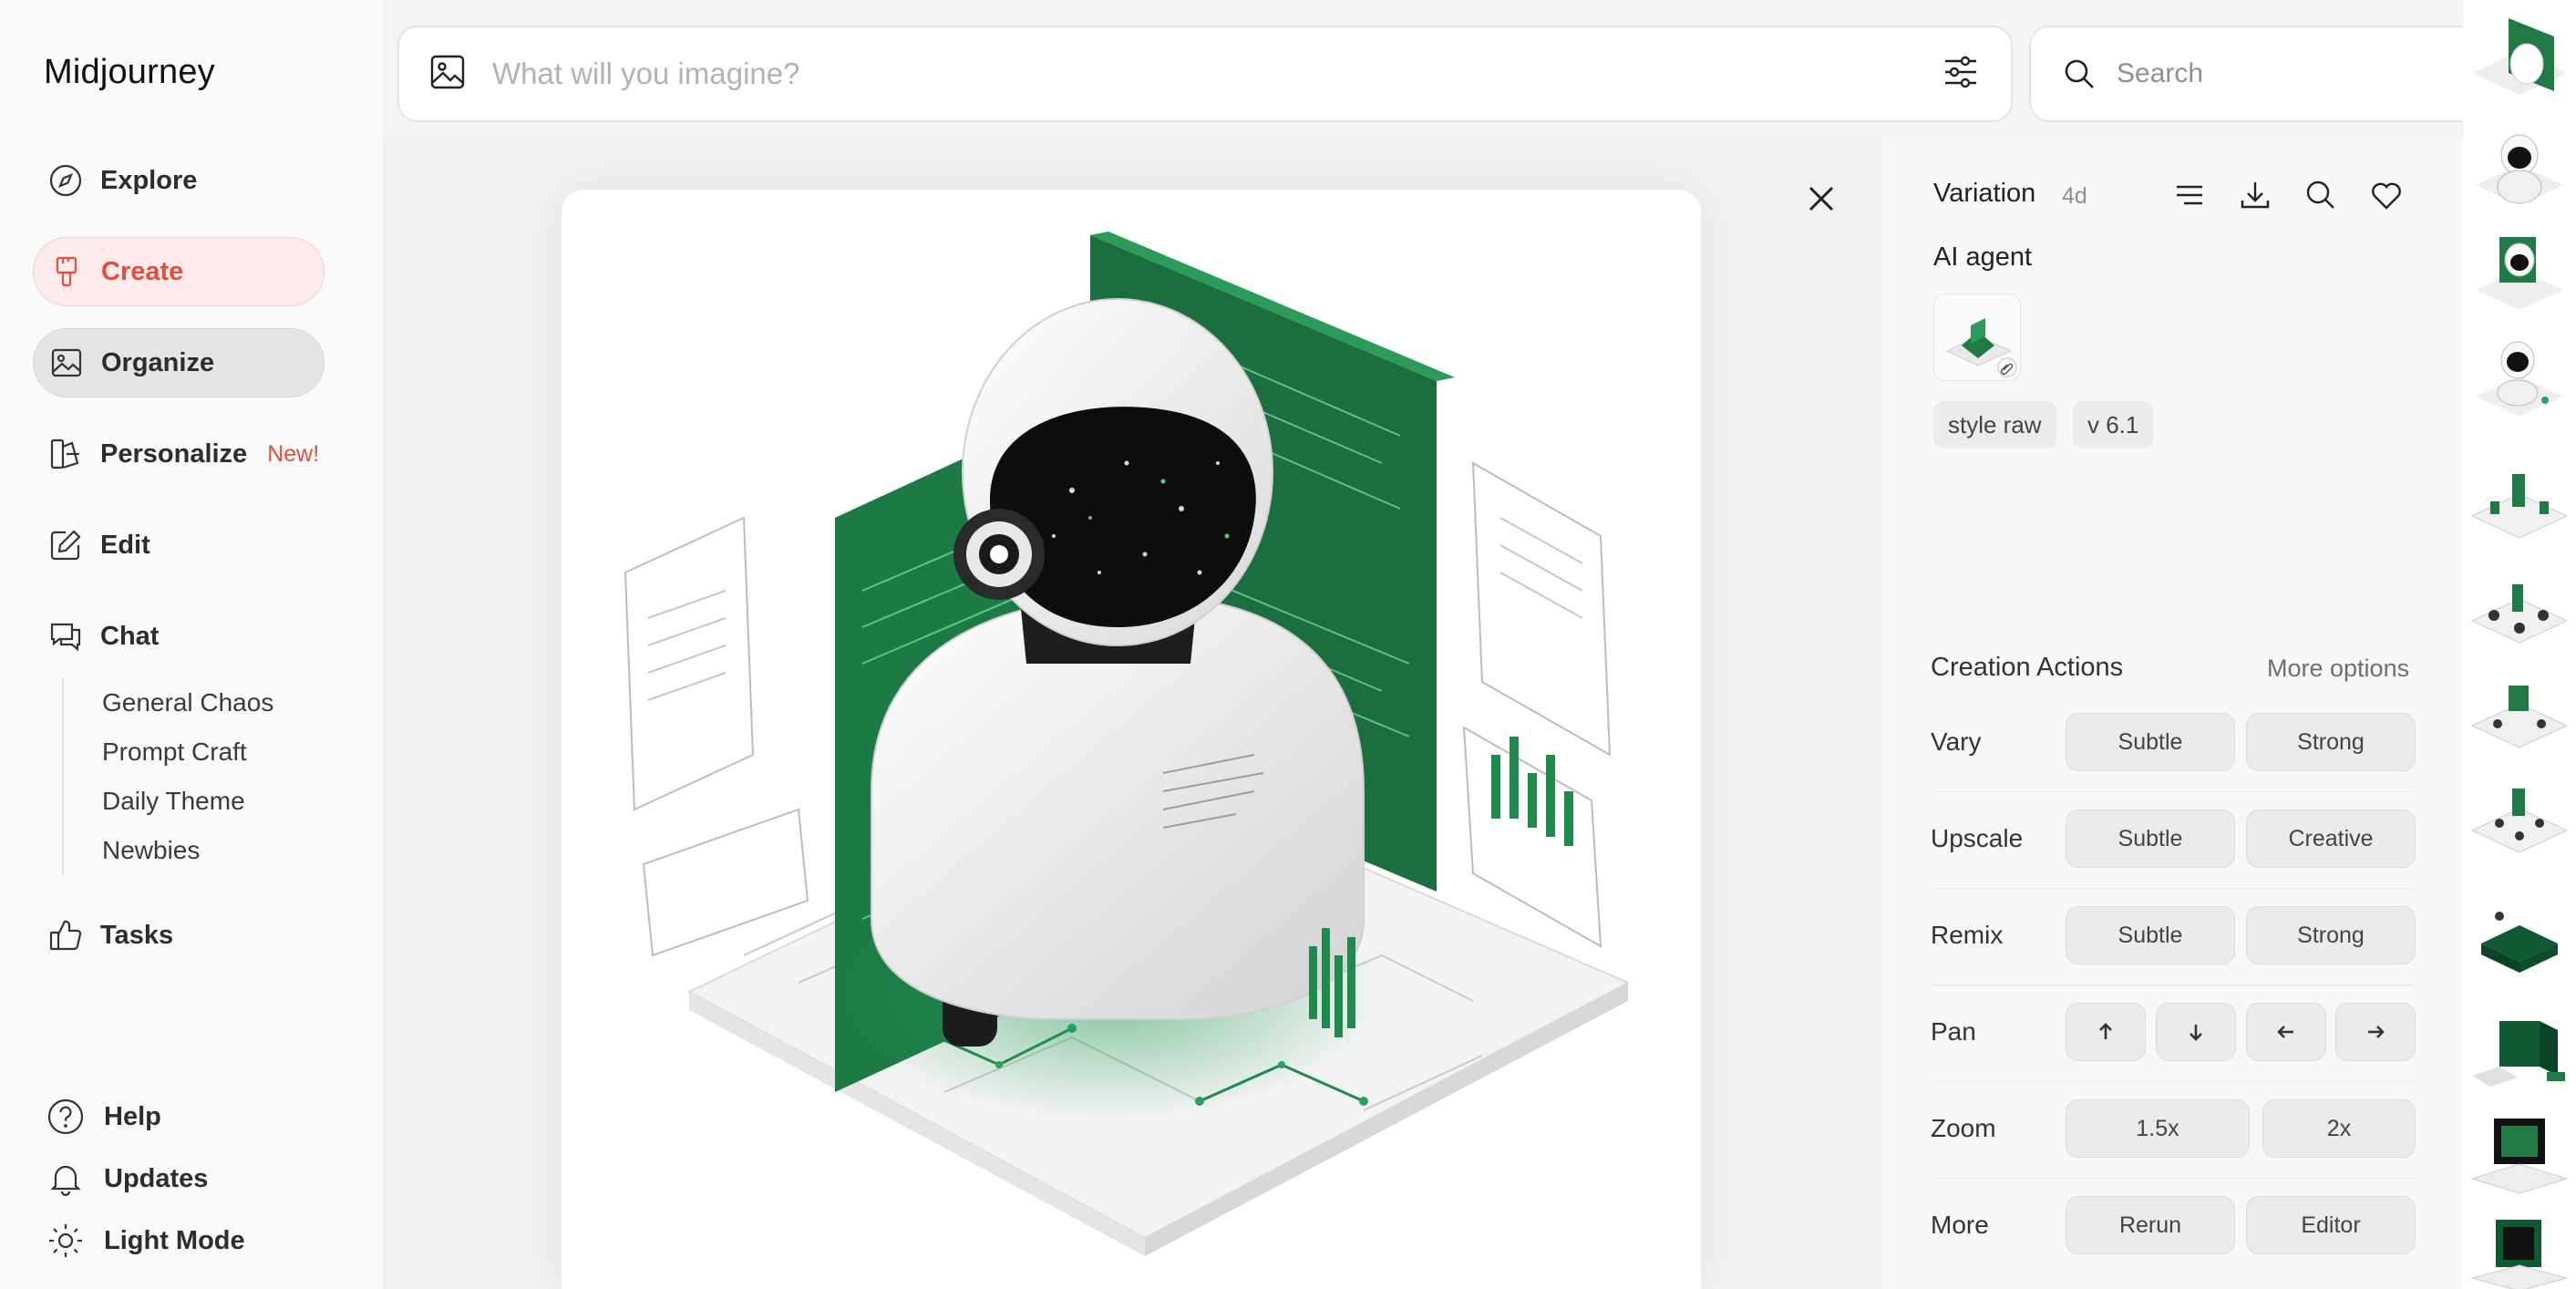  Describe the element at coordinates (2338, 669) in the screenshot. I see `more-options-link: More options` at that location.